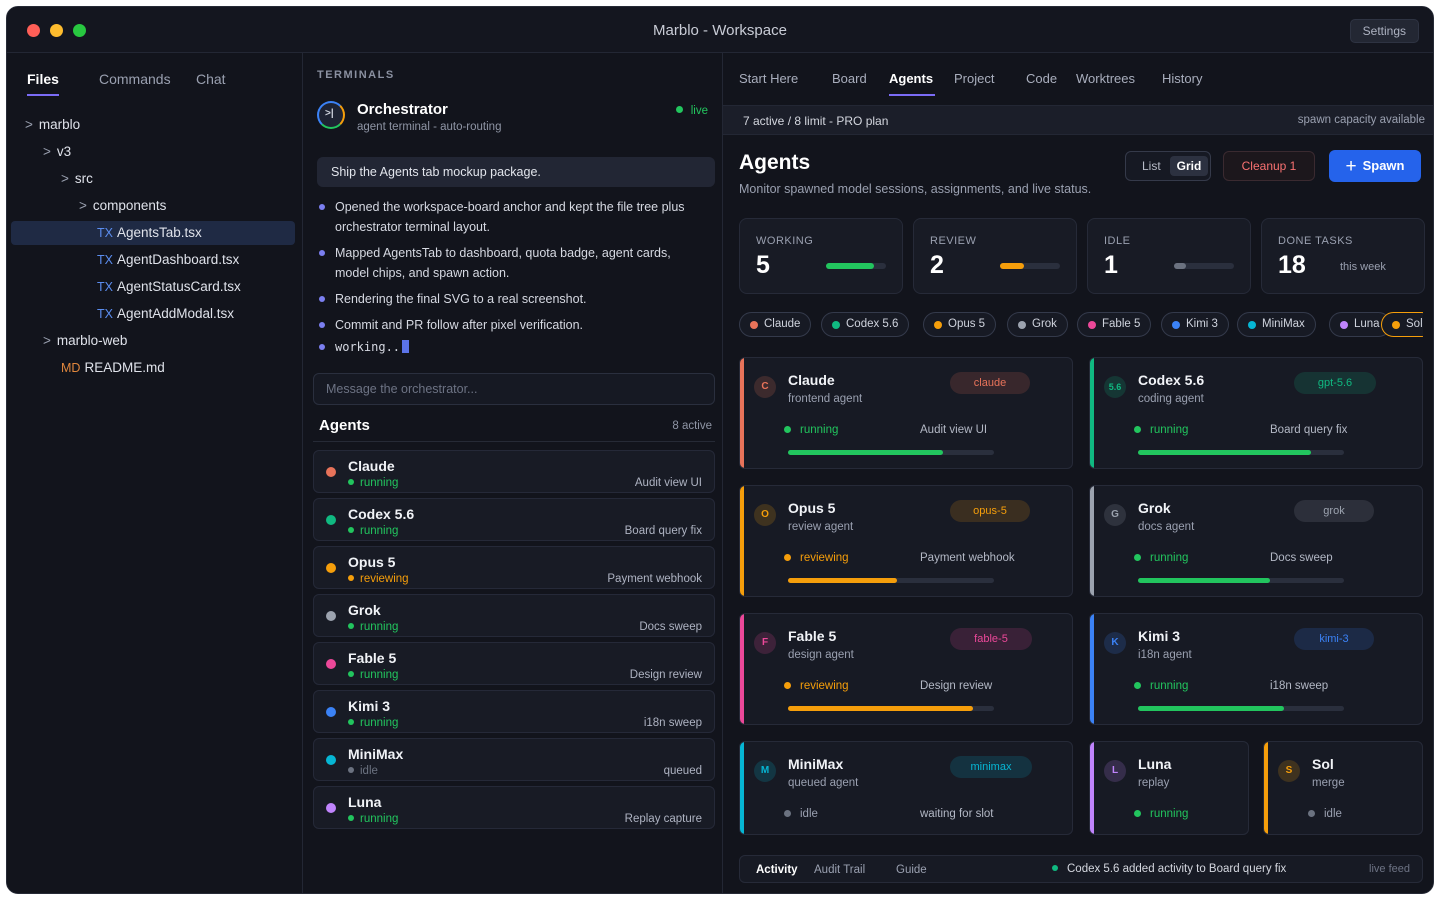 This screenshot has height=900, width=1440. I want to click on tree-folder: > components, so click(153, 206).